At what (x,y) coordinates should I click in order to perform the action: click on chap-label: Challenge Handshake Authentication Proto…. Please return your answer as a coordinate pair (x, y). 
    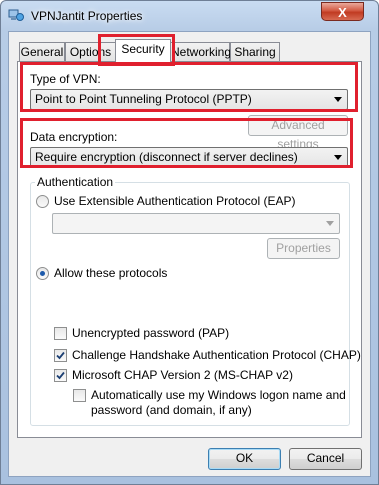
    Looking at the image, I should click on (216, 355).